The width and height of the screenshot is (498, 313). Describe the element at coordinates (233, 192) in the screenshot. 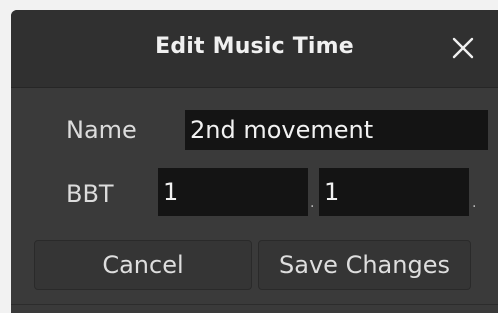

I see `bbt-bars-input` at that location.